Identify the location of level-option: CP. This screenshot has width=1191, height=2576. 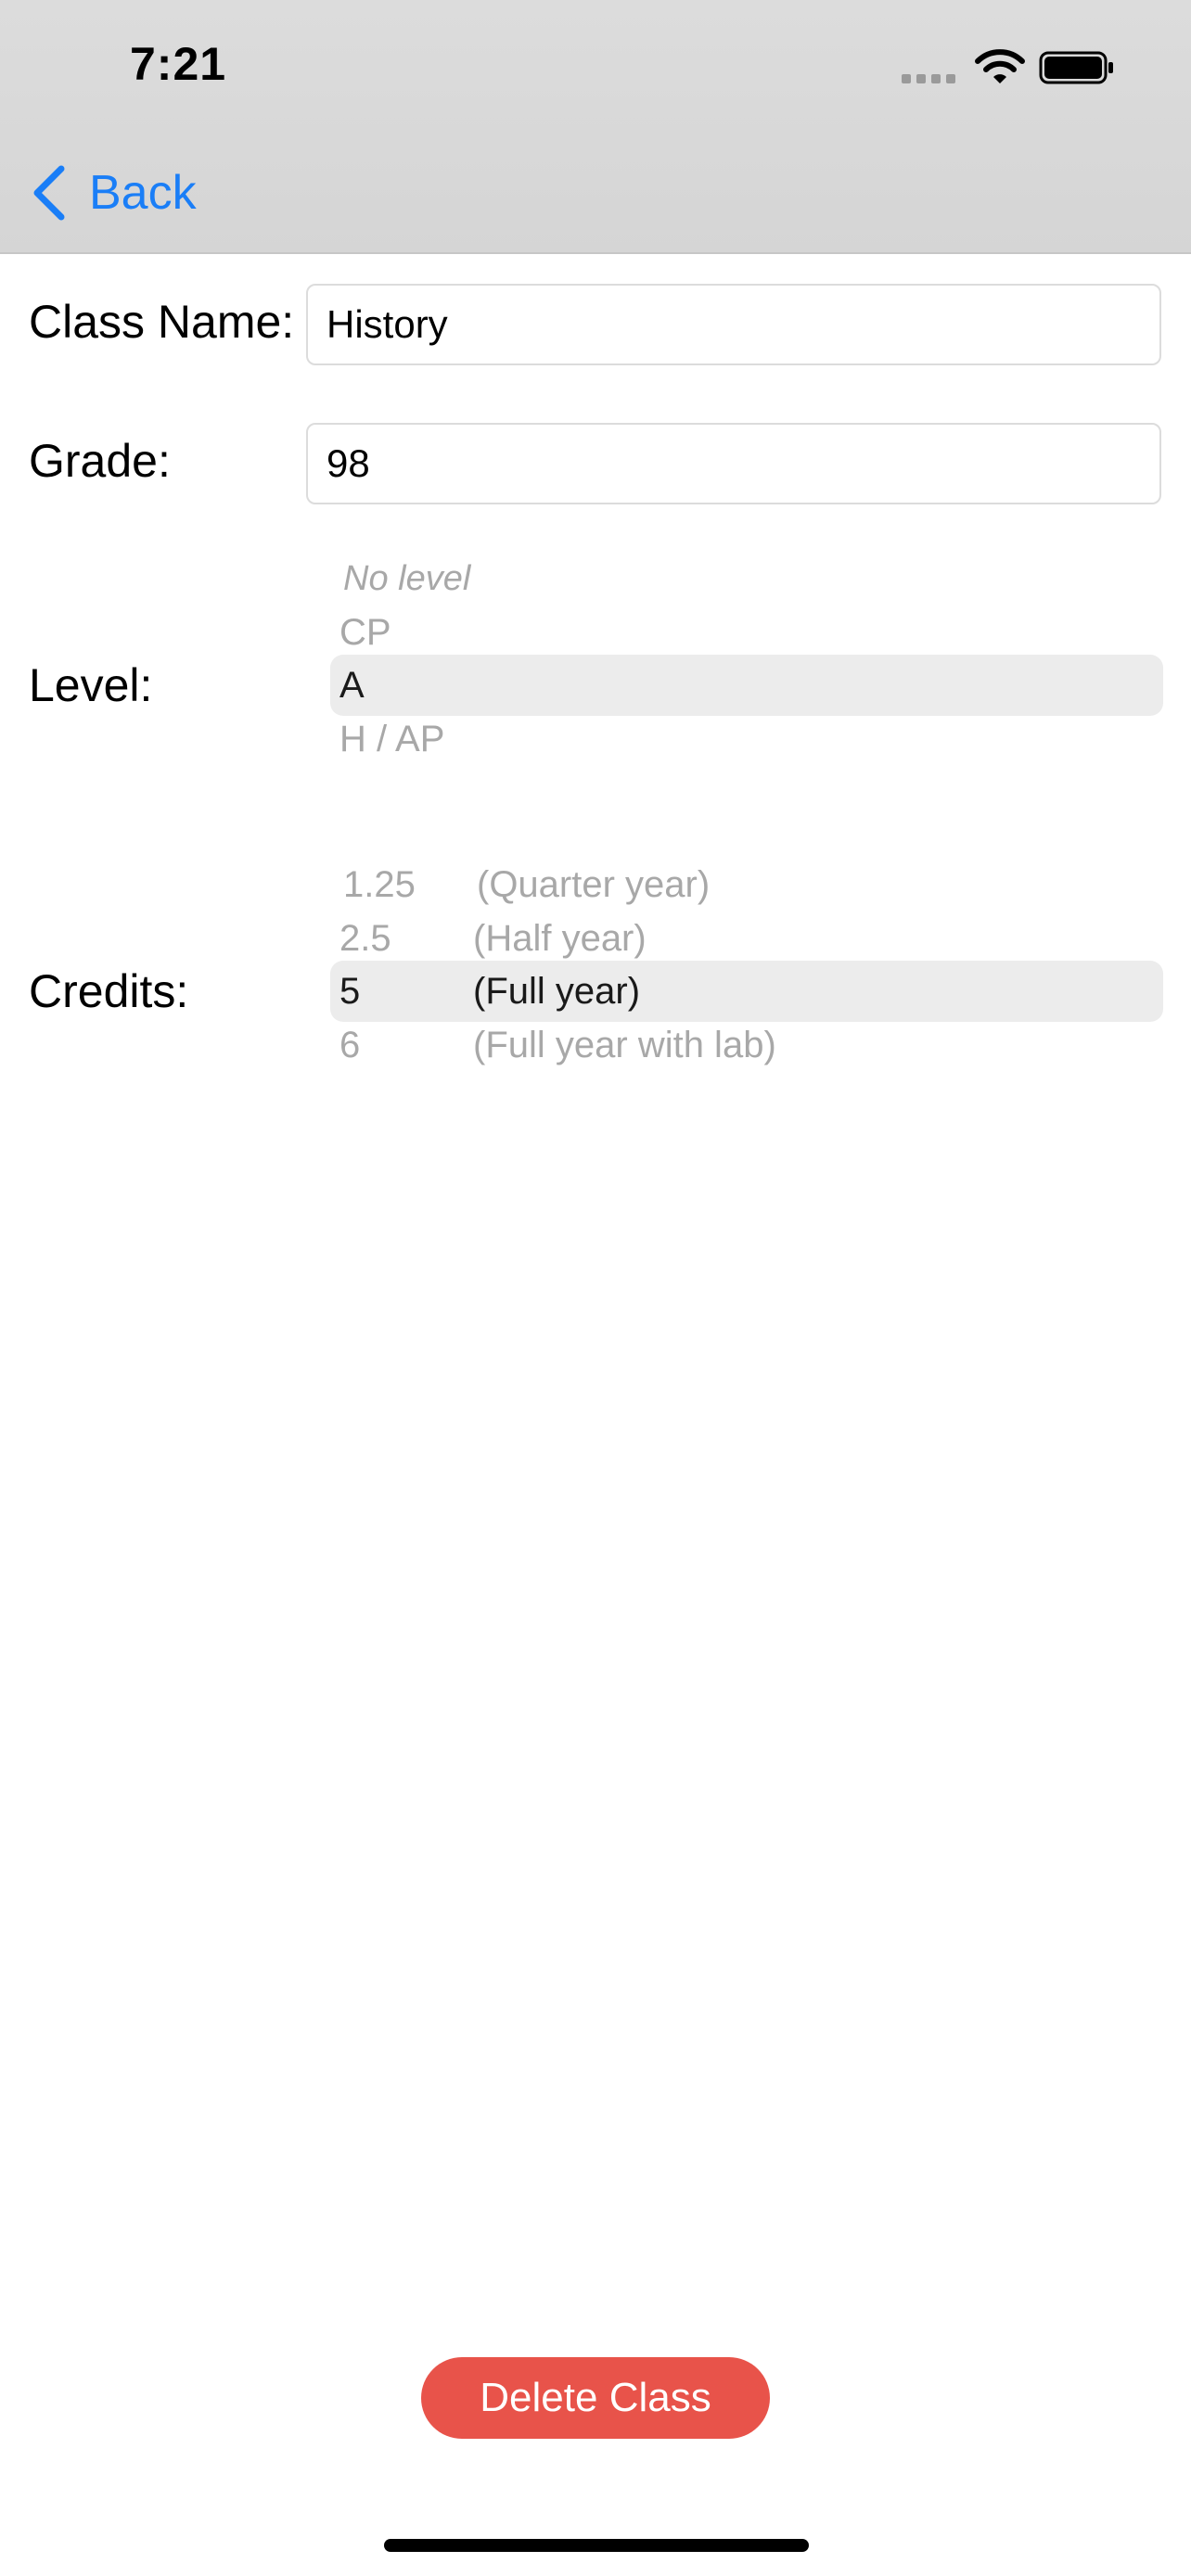
(360, 632).